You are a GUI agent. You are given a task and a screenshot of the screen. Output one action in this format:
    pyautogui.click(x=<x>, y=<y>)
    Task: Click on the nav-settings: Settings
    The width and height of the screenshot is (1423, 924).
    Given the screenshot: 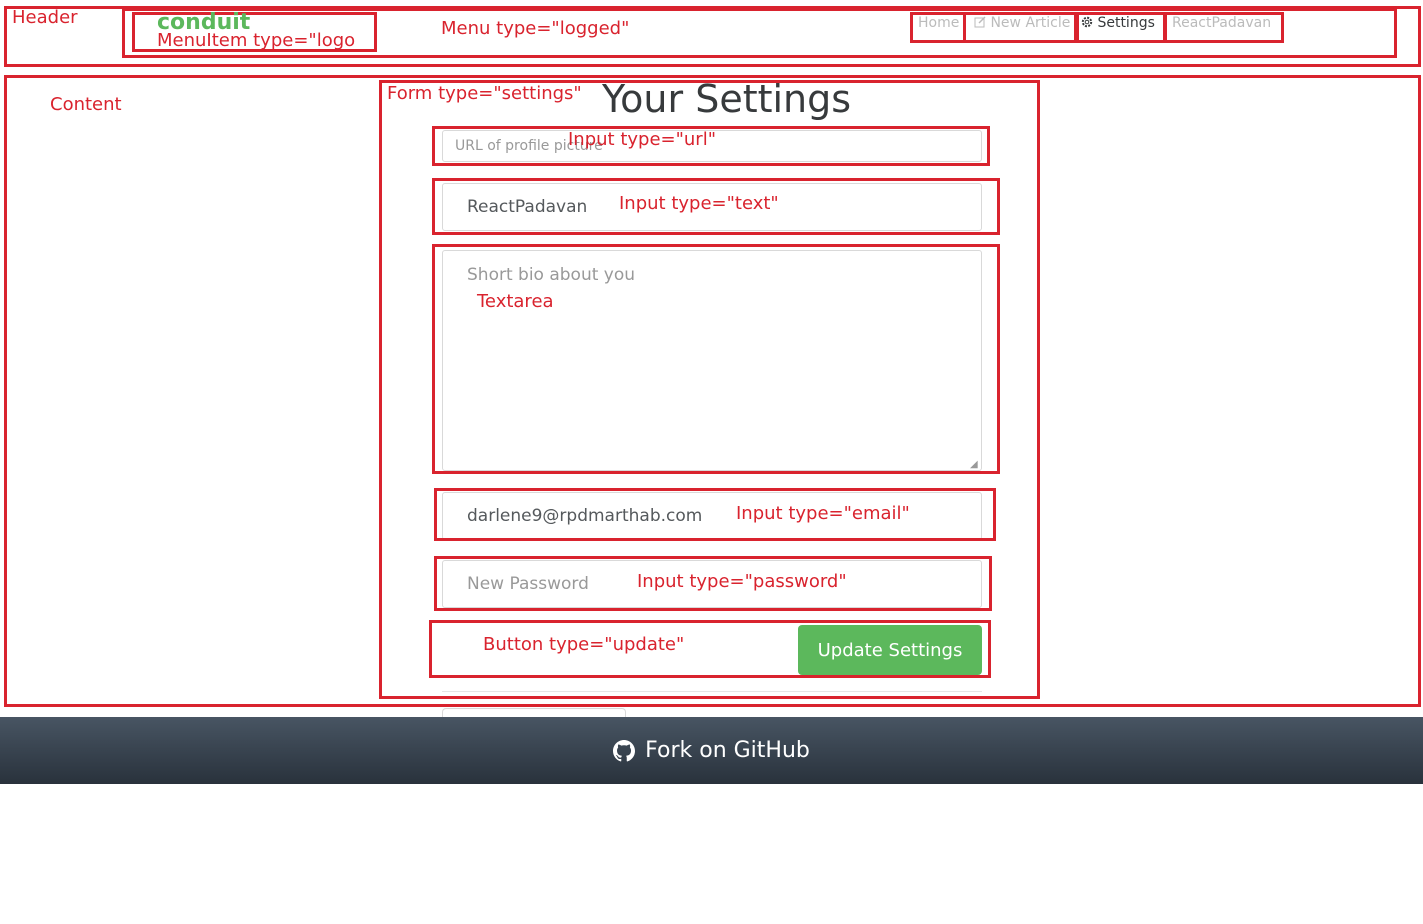 What is the action you would take?
    pyautogui.click(x=1118, y=23)
    